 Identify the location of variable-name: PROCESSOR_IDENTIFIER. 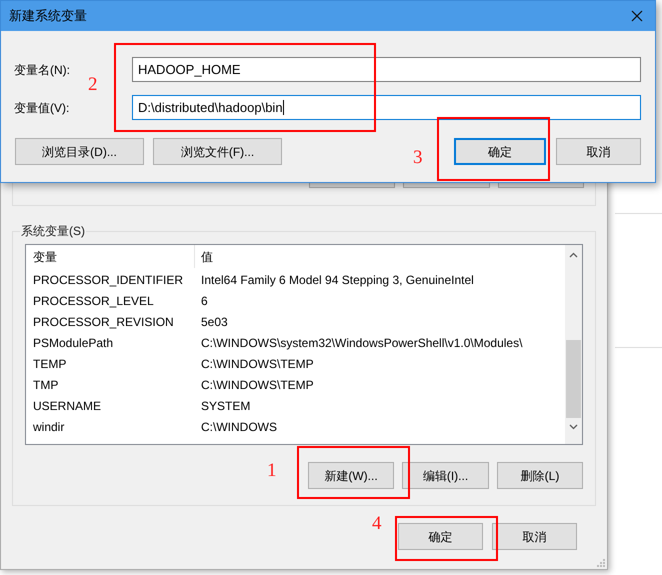
(108, 280).